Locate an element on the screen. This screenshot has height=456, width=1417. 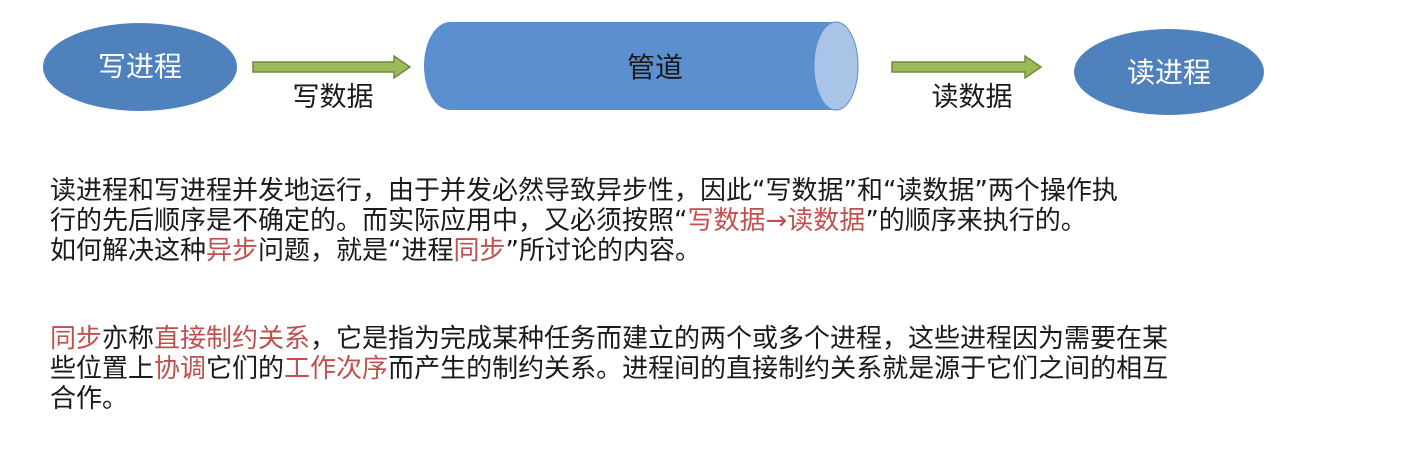
highlight-async: 异步 is located at coordinates (232, 251).